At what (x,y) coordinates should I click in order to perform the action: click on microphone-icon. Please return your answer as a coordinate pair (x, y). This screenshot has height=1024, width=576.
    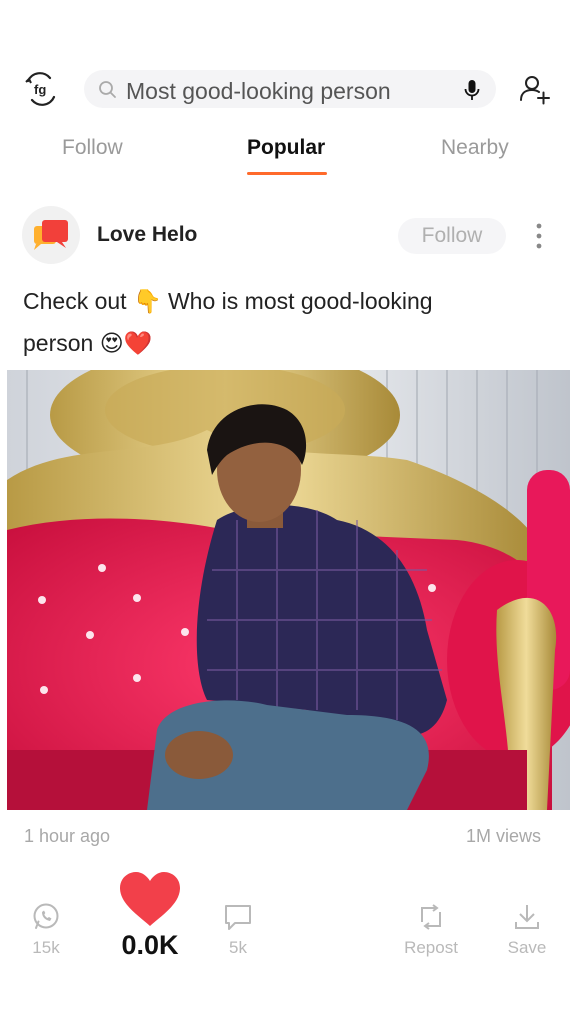
    Looking at the image, I should click on (472, 90).